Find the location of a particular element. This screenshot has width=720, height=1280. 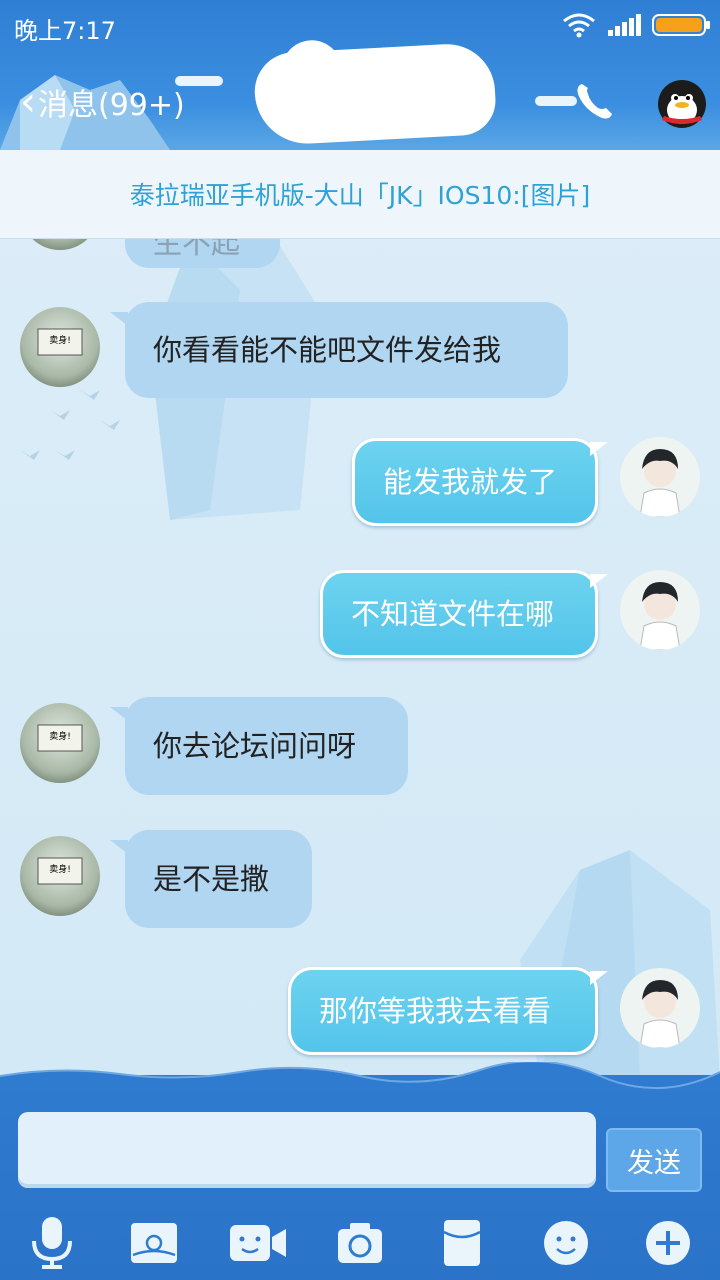

emoji-button is located at coordinates (566, 1243).